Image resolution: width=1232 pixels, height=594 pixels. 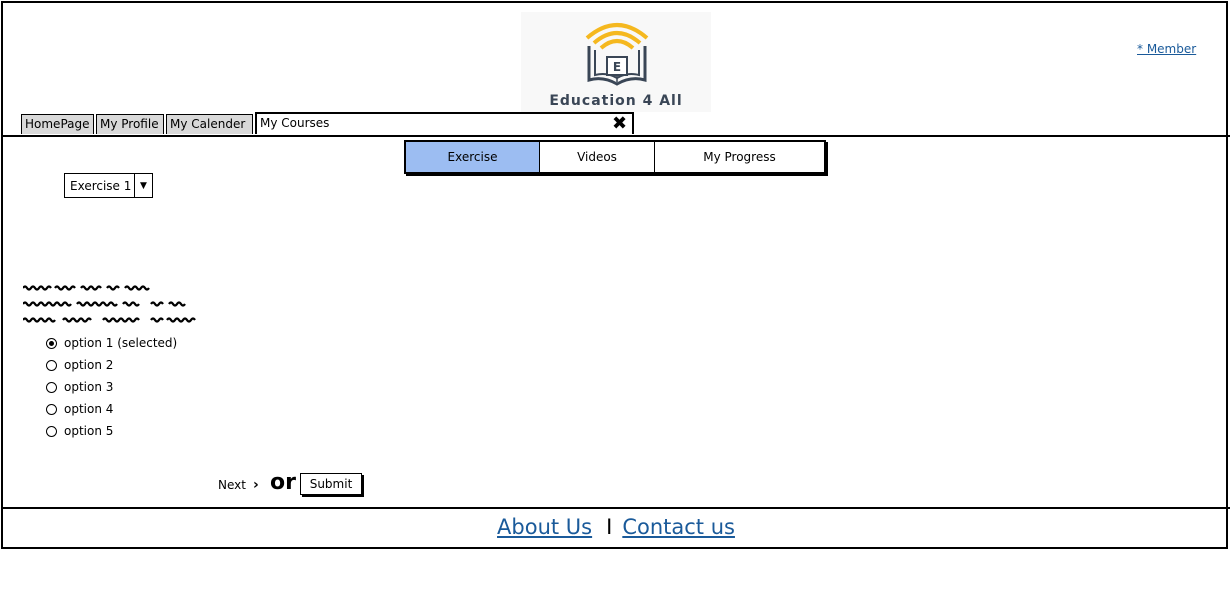 I want to click on footer-separator: I, so click(x=609, y=527).